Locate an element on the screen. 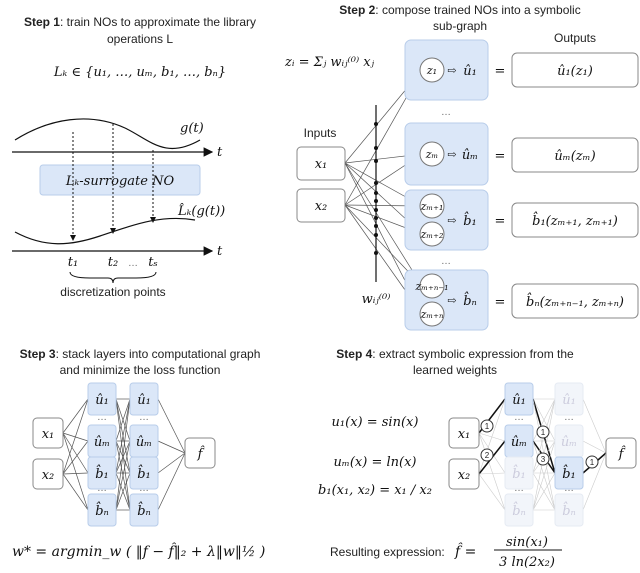 This screenshot has width=640, height=573. step4-network: x₁x₂û₁…ûₘb̂₁…b̂ₙû₁…ûₘb̂₁…b̂ₙf̂1213 1 is located at coordinates (542, 454).